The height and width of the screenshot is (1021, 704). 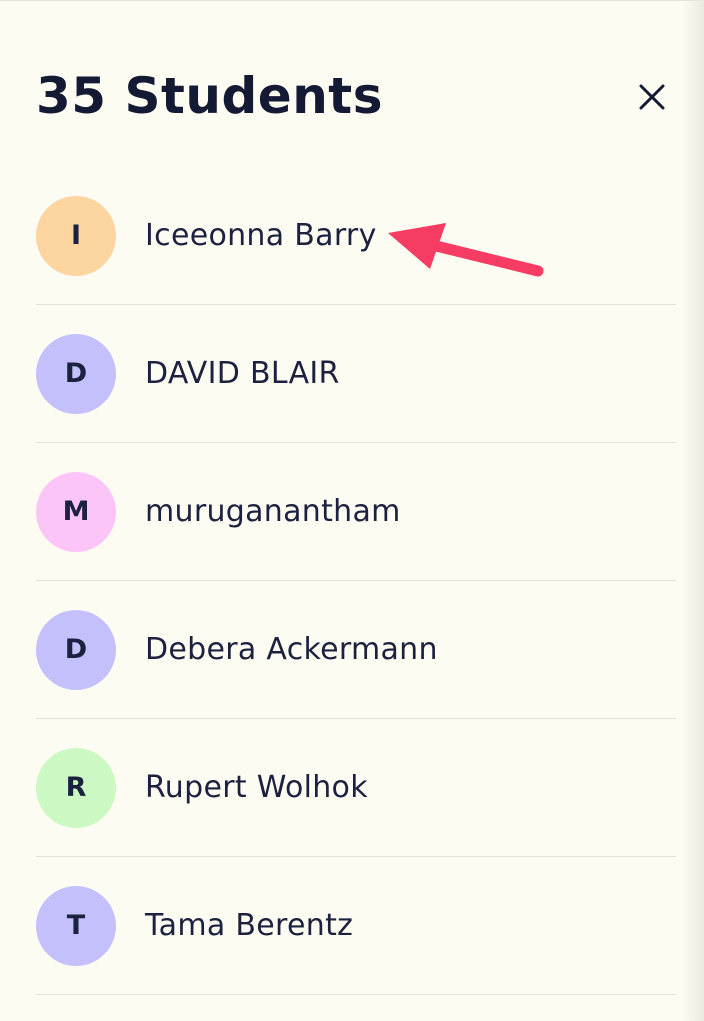 What do you see at coordinates (273, 511) in the screenshot?
I see `student-name: muruganantham` at bounding box center [273, 511].